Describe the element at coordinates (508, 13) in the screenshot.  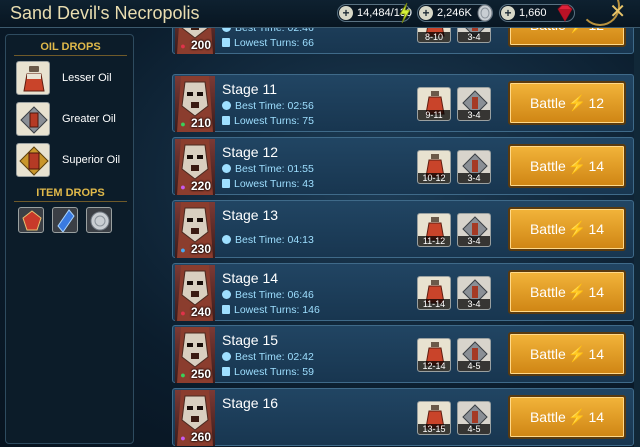
I see `add-gems-button: +` at that location.